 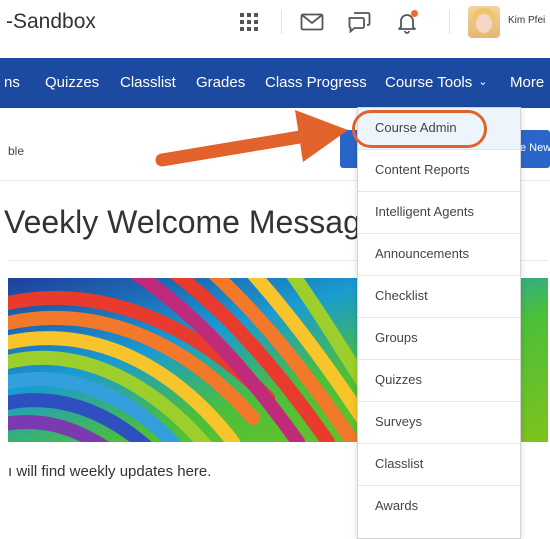 I want to click on highlight-annotation, so click(x=419, y=129).